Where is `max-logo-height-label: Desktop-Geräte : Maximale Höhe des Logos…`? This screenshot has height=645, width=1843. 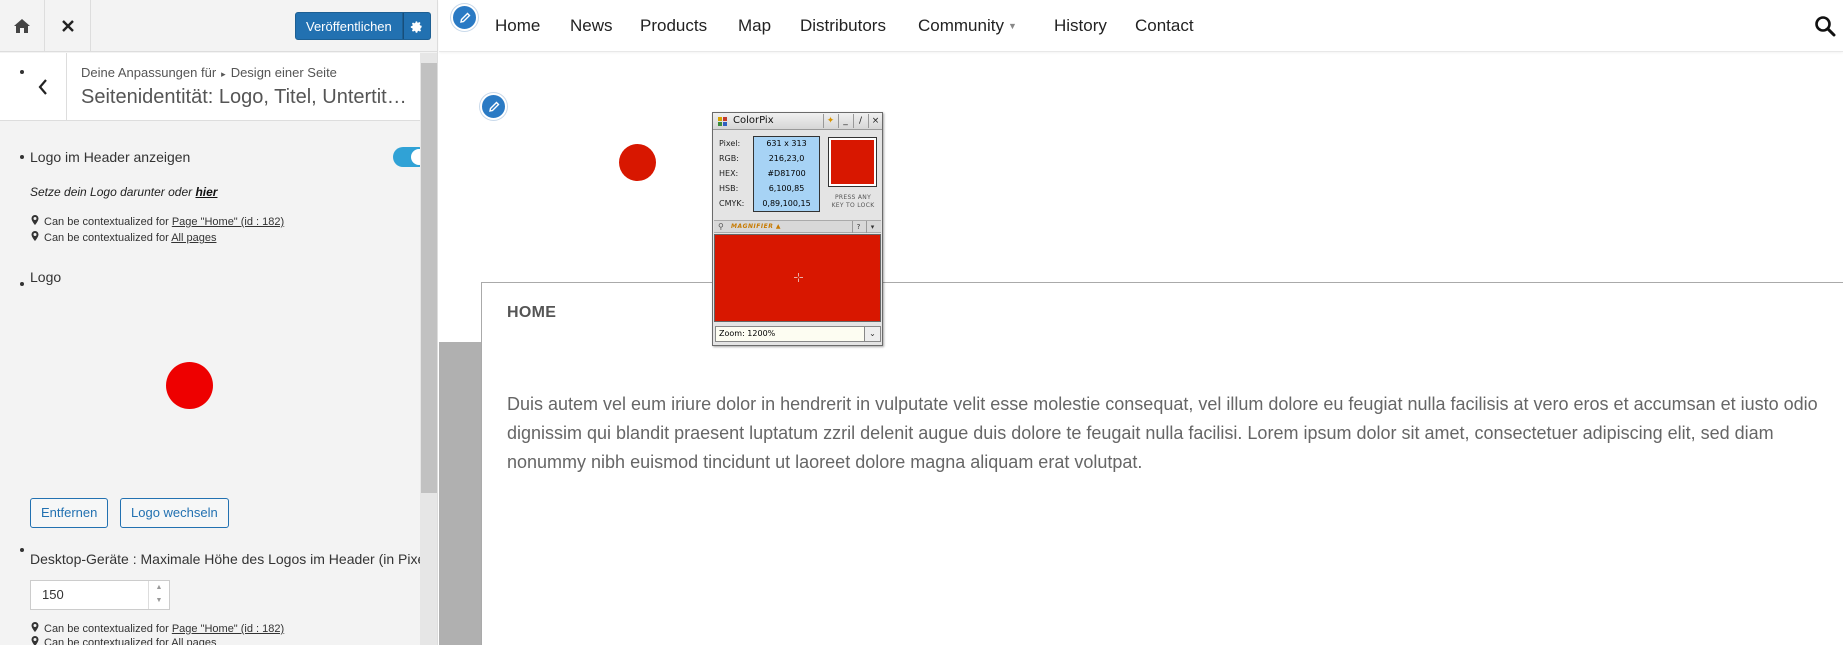 max-logo-height-label: Desktop-Geräte : Maximale Höhe des Logos… is located at coordinates (226, 559).